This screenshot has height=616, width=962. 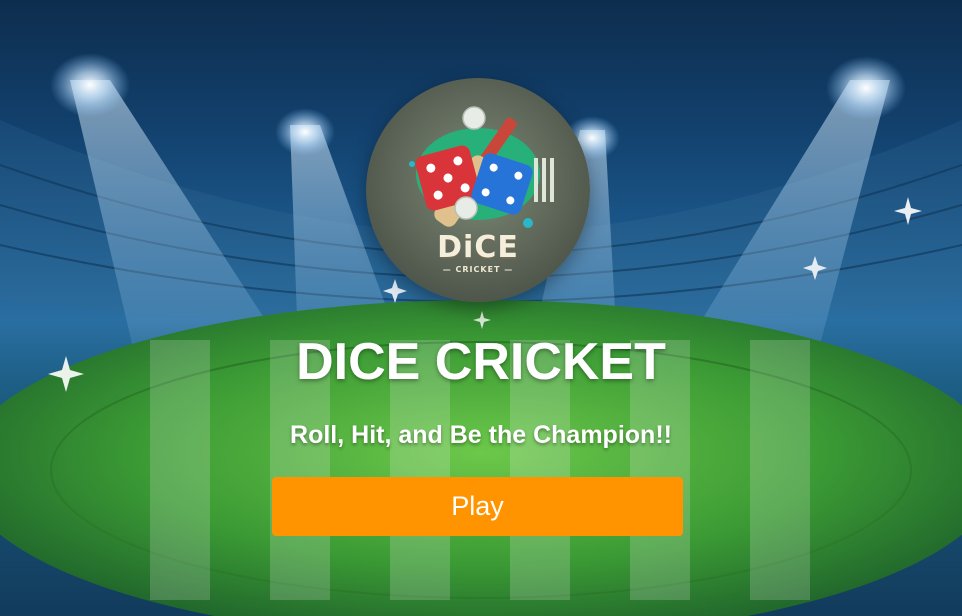 I want to click on dice-cricket-logo: DiCE — CRICKET —, so click(x=478, y=190).